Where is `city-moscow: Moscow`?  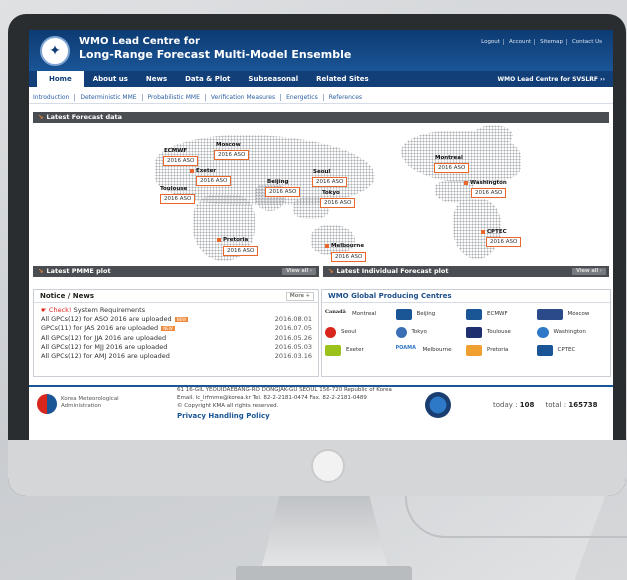
city-moscow: Moscow is located at coordinates (228, 145).